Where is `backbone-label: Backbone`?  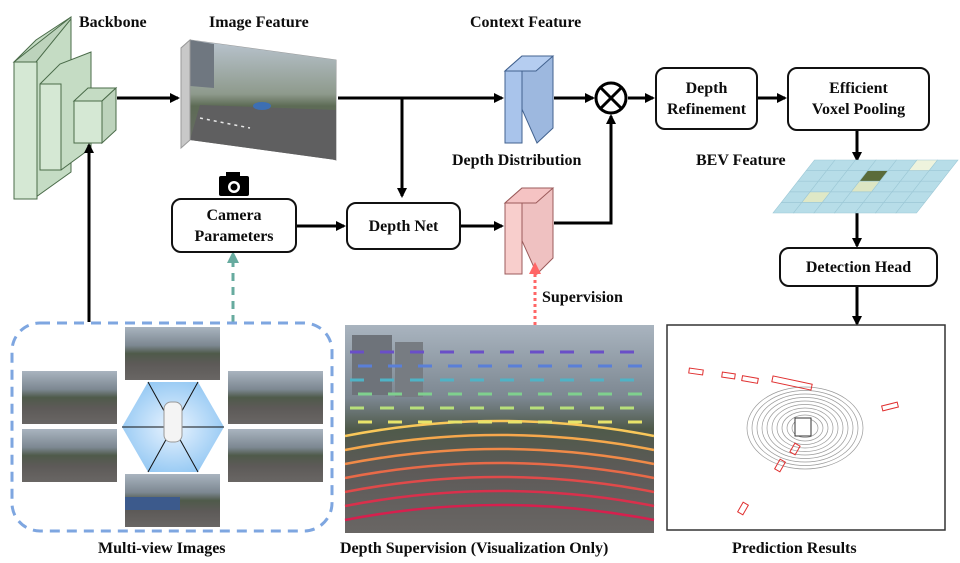
backbone-label: Backbone is located at coordinates (113, 22).